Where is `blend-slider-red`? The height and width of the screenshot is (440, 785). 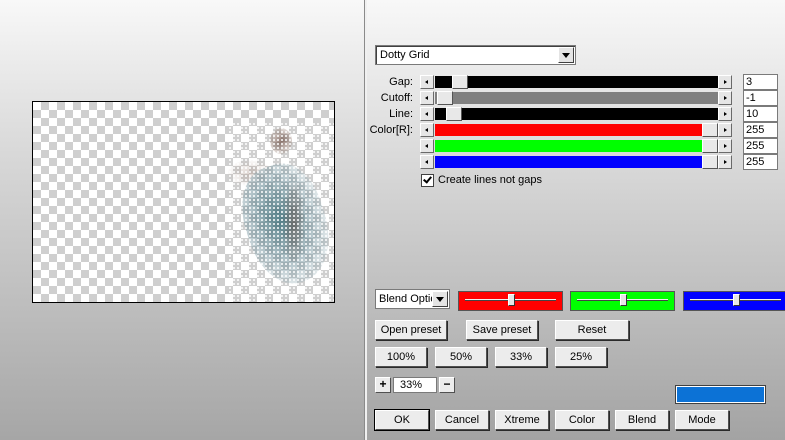 blend-slider-red is located at coordinates (510, 301).